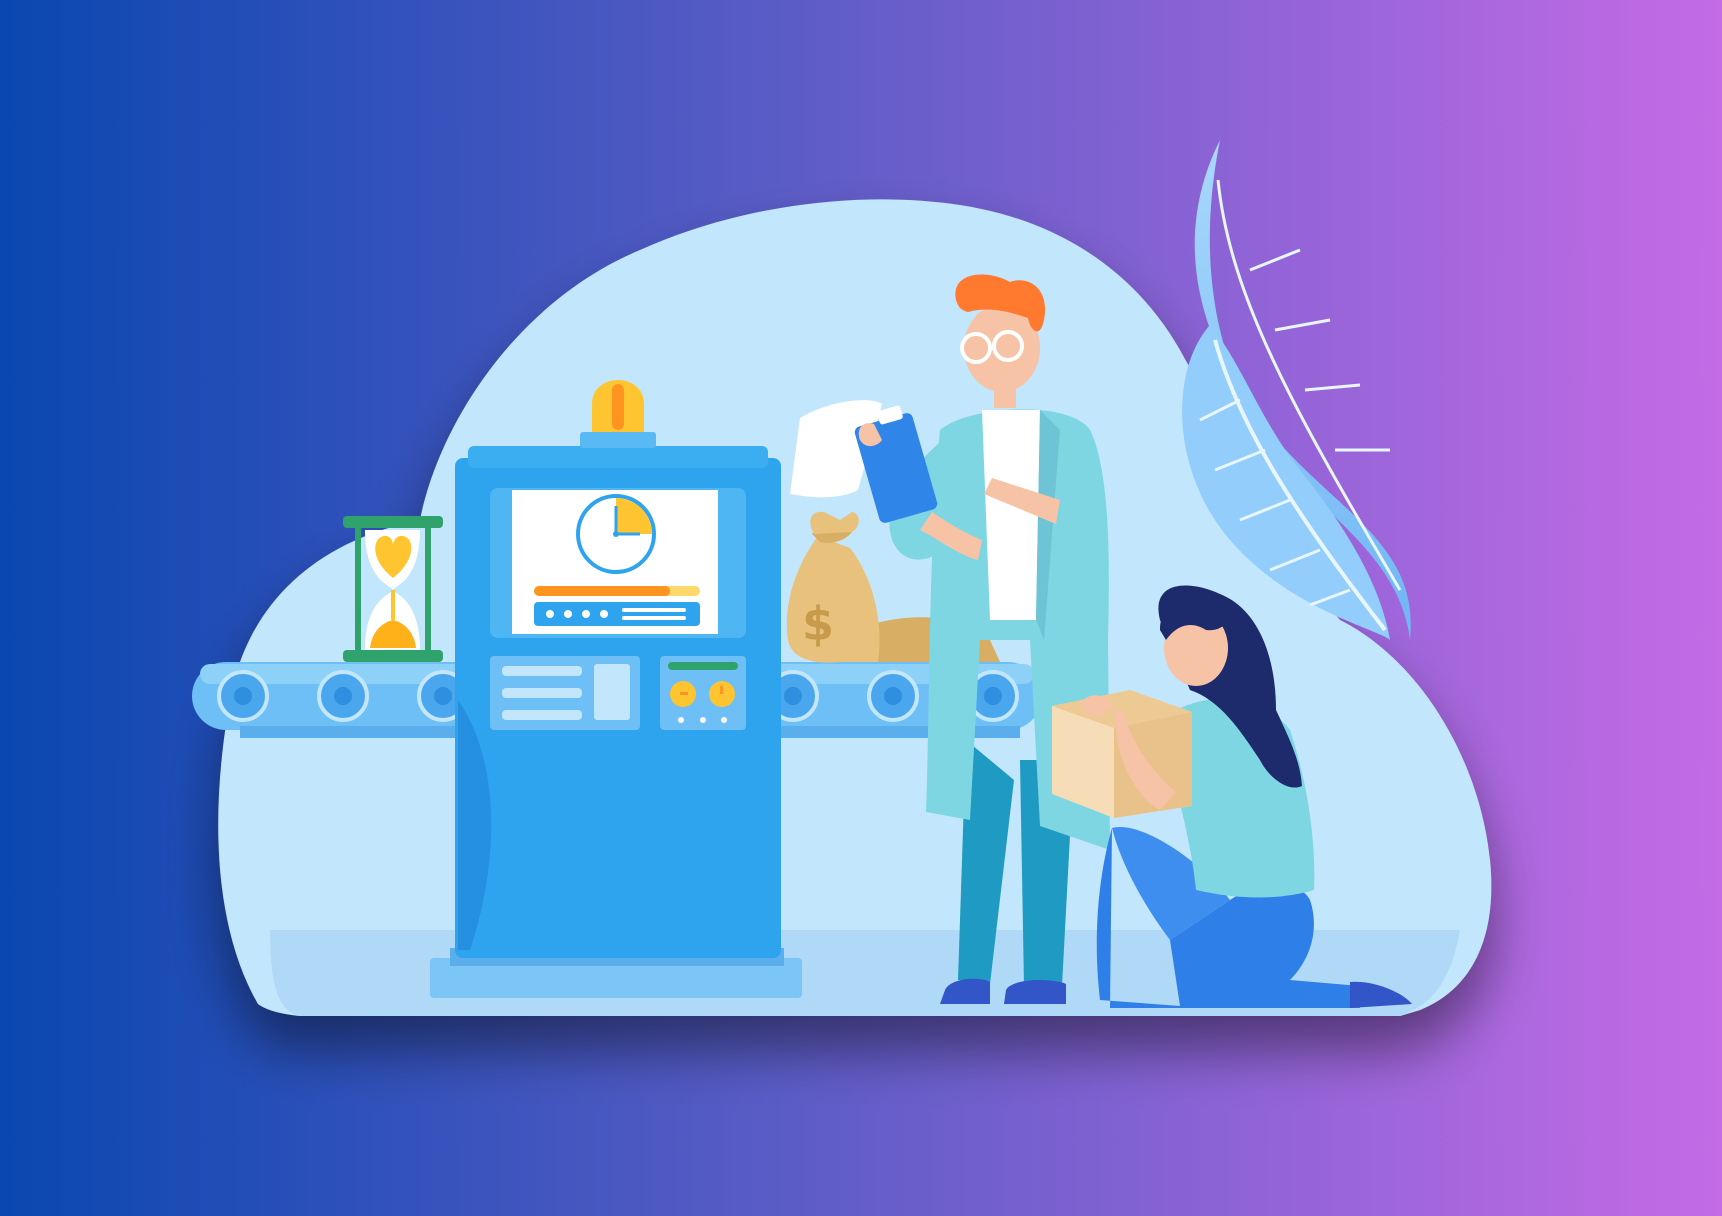 The image size is (1722, 1216). Describe the element at coordinates (703, 693) in the screenshot. I see `gauge-panel` at that location.